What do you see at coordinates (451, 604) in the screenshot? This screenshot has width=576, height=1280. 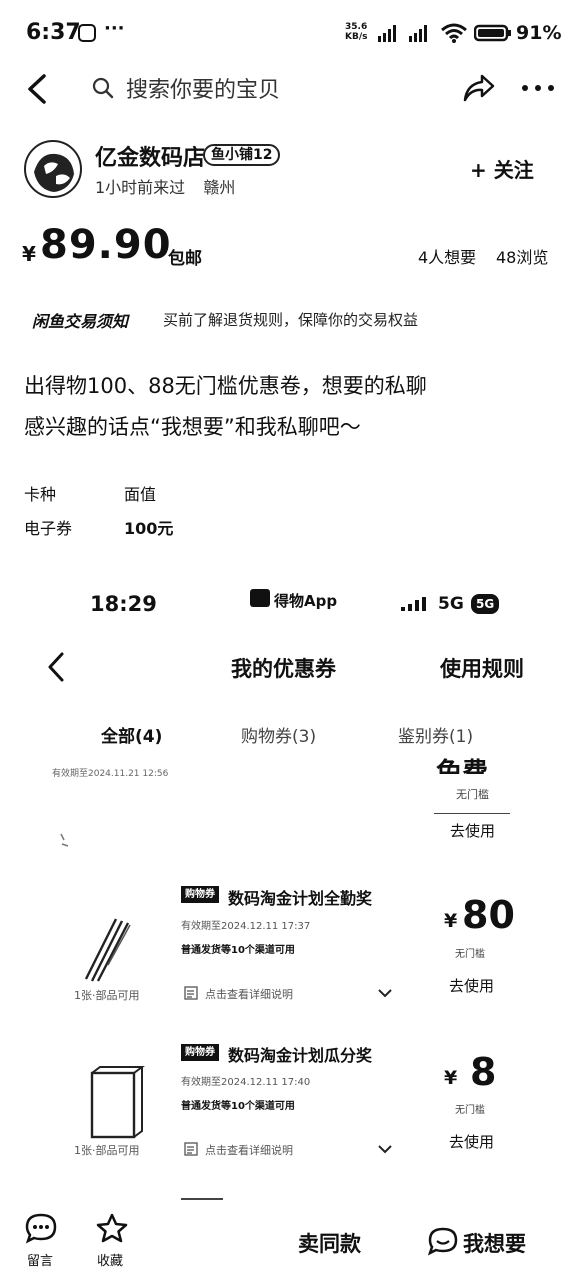 I see `embedded-network: 5G` at bounding box center [451, 604].